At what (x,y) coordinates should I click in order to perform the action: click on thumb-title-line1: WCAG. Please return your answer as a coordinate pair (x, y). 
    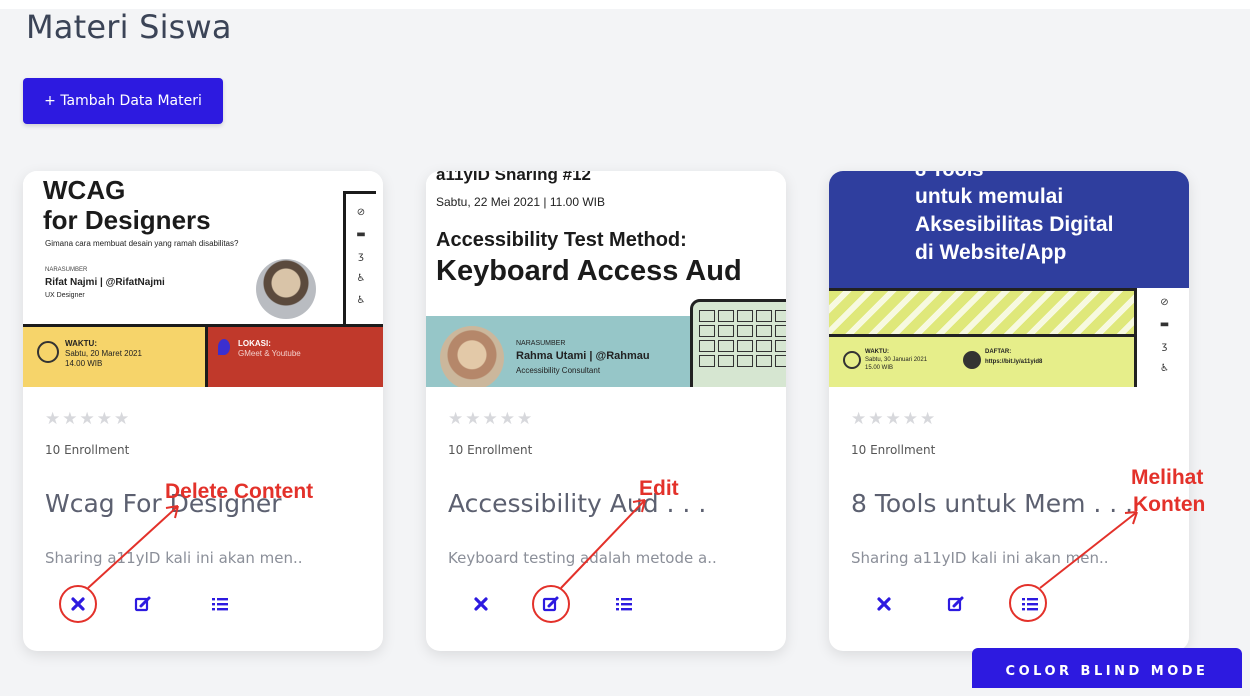
    Looking at the image, I should click on (84, 190).